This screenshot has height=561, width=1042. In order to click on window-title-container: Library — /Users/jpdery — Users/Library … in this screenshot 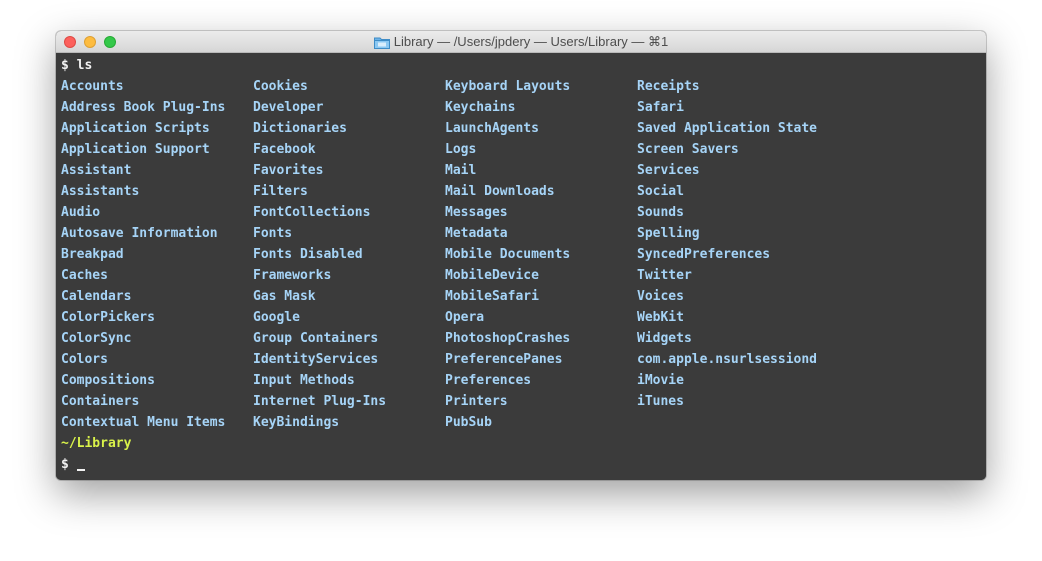, I will do `click(521, 42)`.